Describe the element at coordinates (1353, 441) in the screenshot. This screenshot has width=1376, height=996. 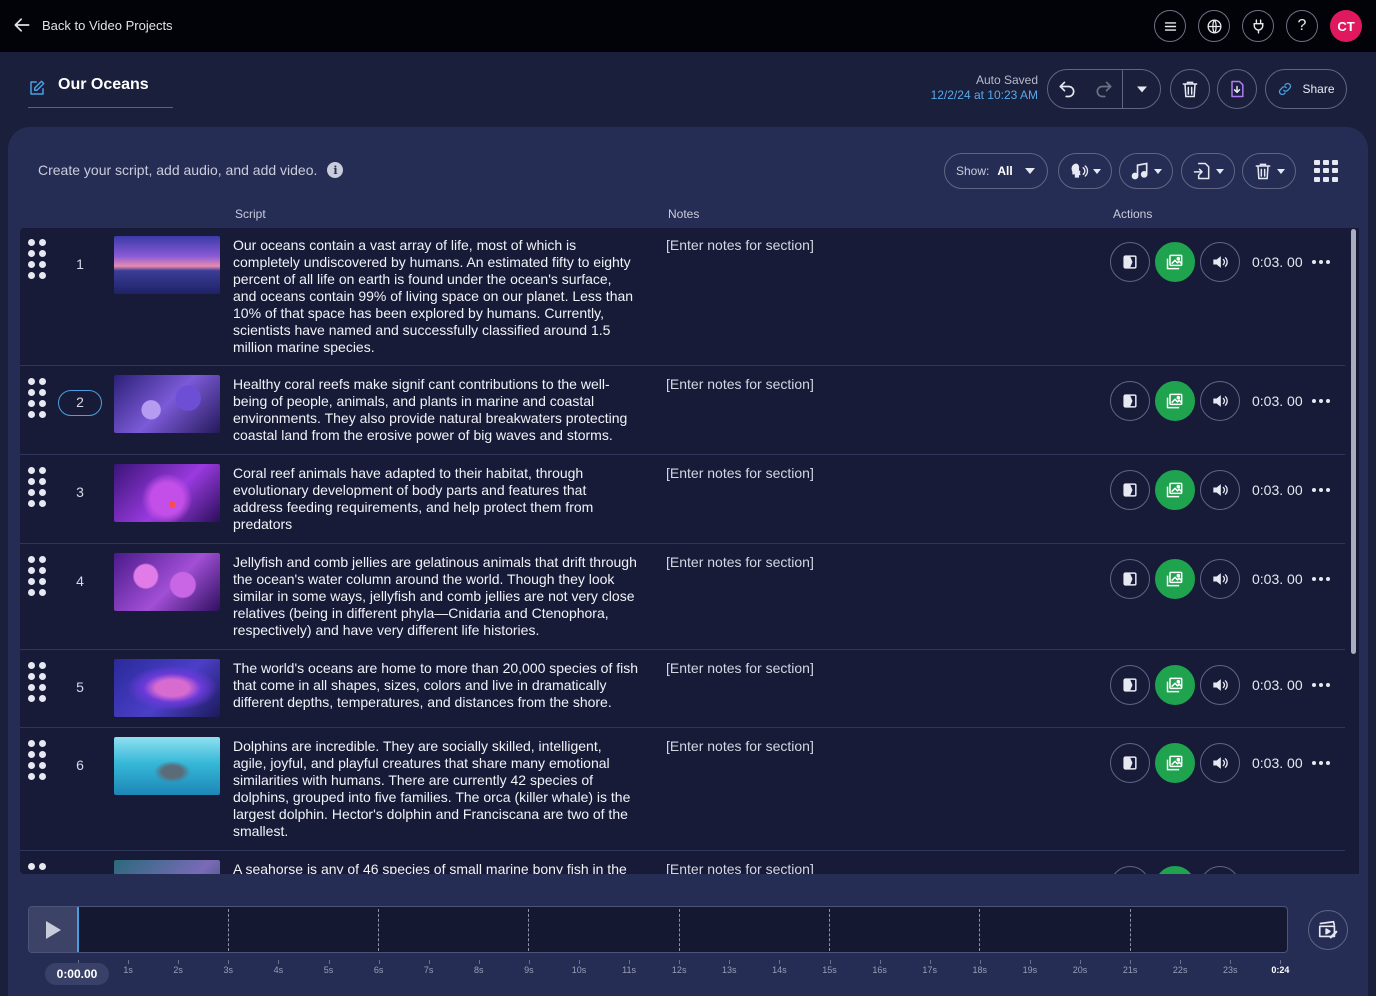
I see `scrollbar` at that location.